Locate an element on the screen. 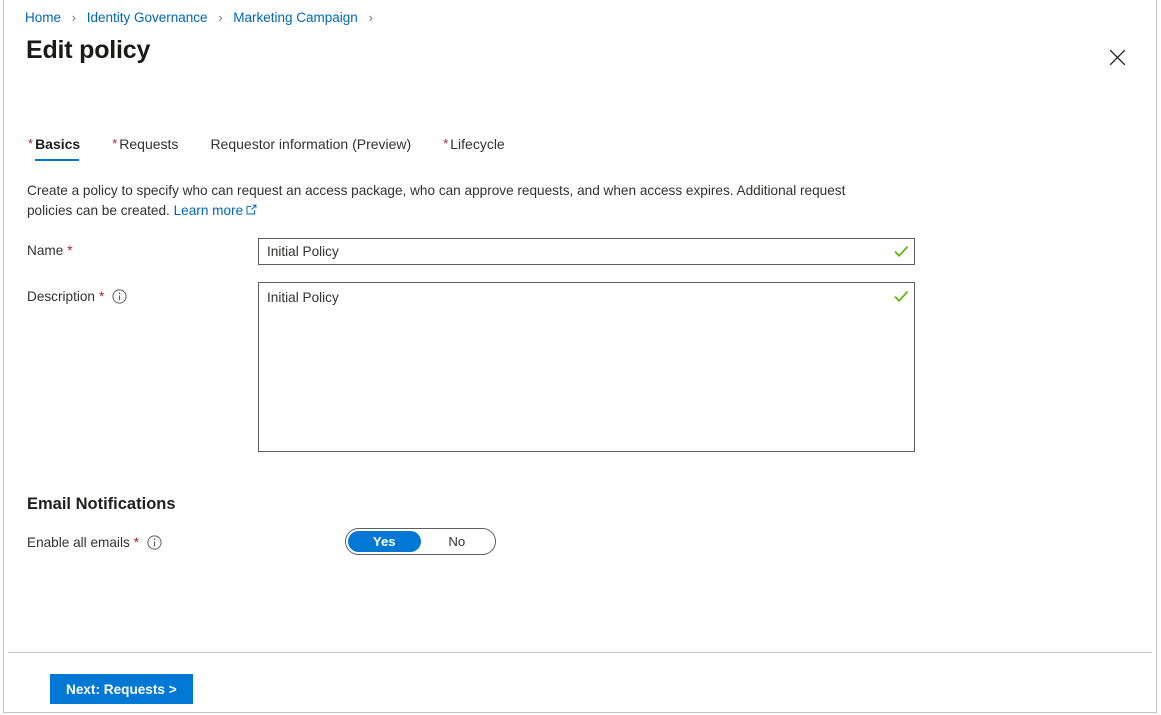 This screenshot has height=715, width=1161. close-button is located at coordinates (1117, 57).